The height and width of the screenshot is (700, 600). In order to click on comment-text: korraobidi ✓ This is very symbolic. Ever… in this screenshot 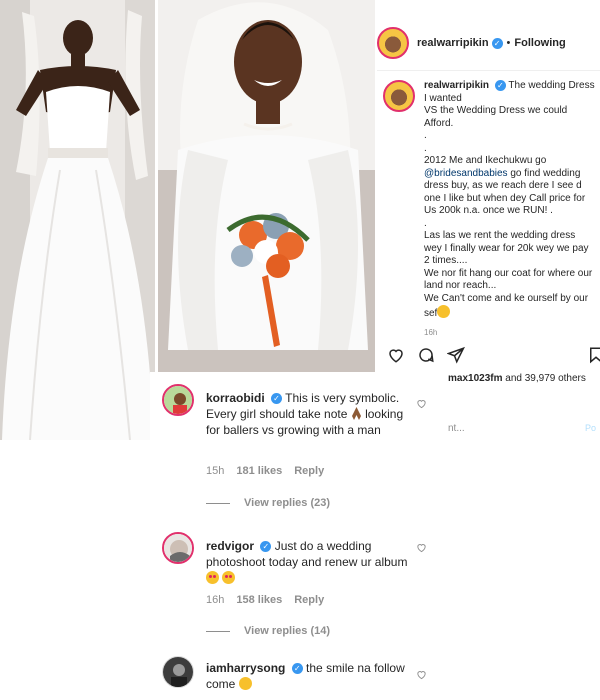, I will do `click(308, 414)`.